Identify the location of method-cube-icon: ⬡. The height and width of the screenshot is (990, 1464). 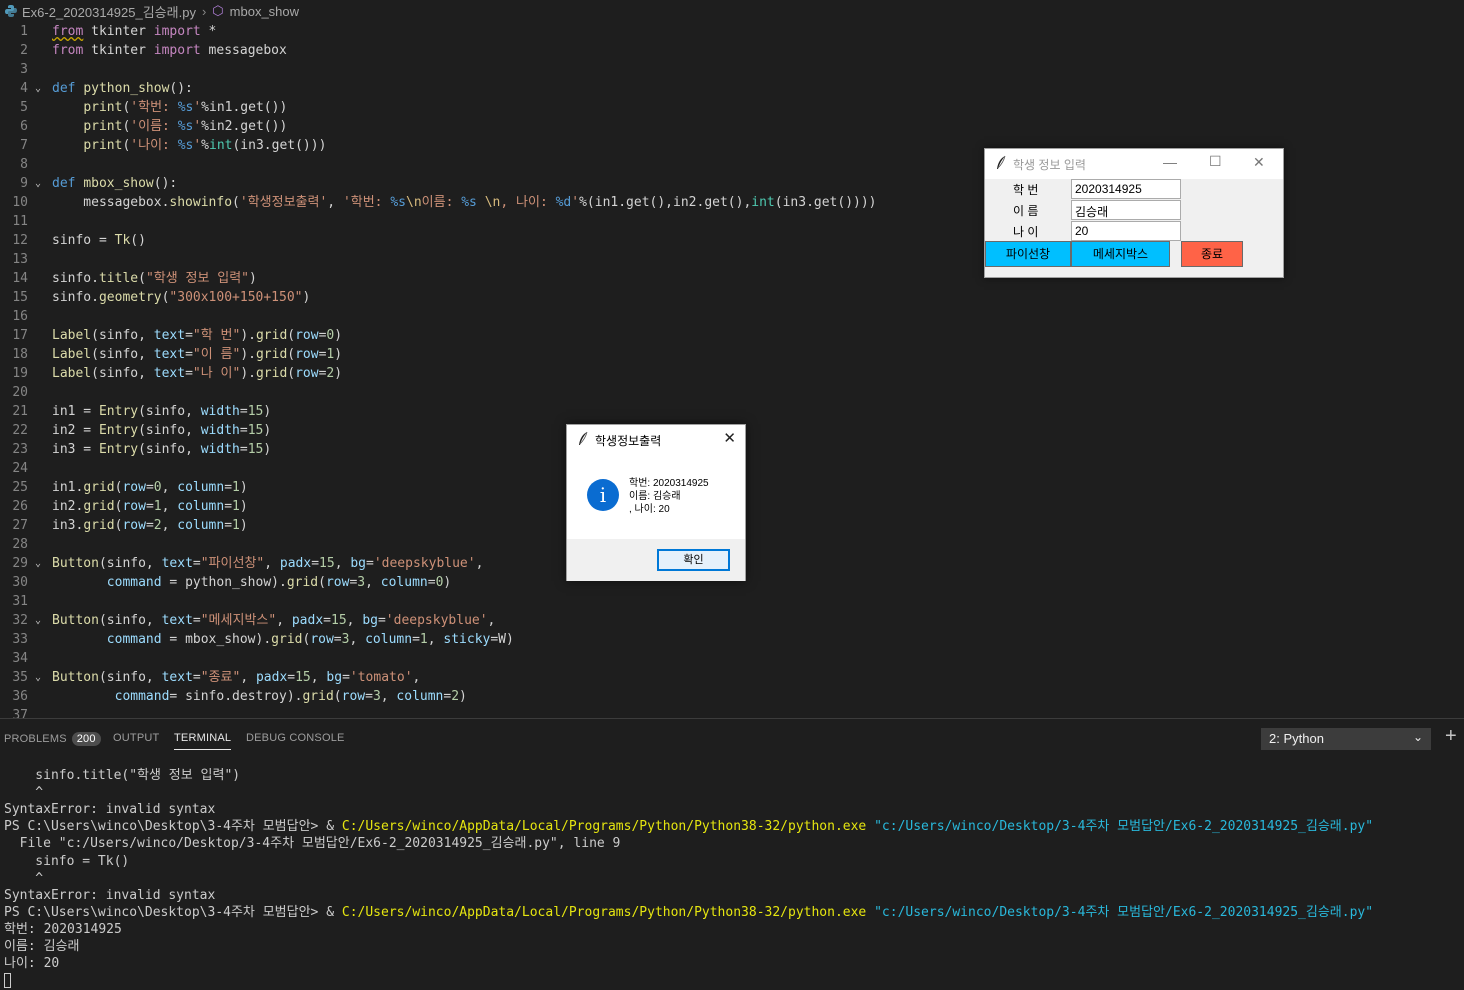
(218, 10).